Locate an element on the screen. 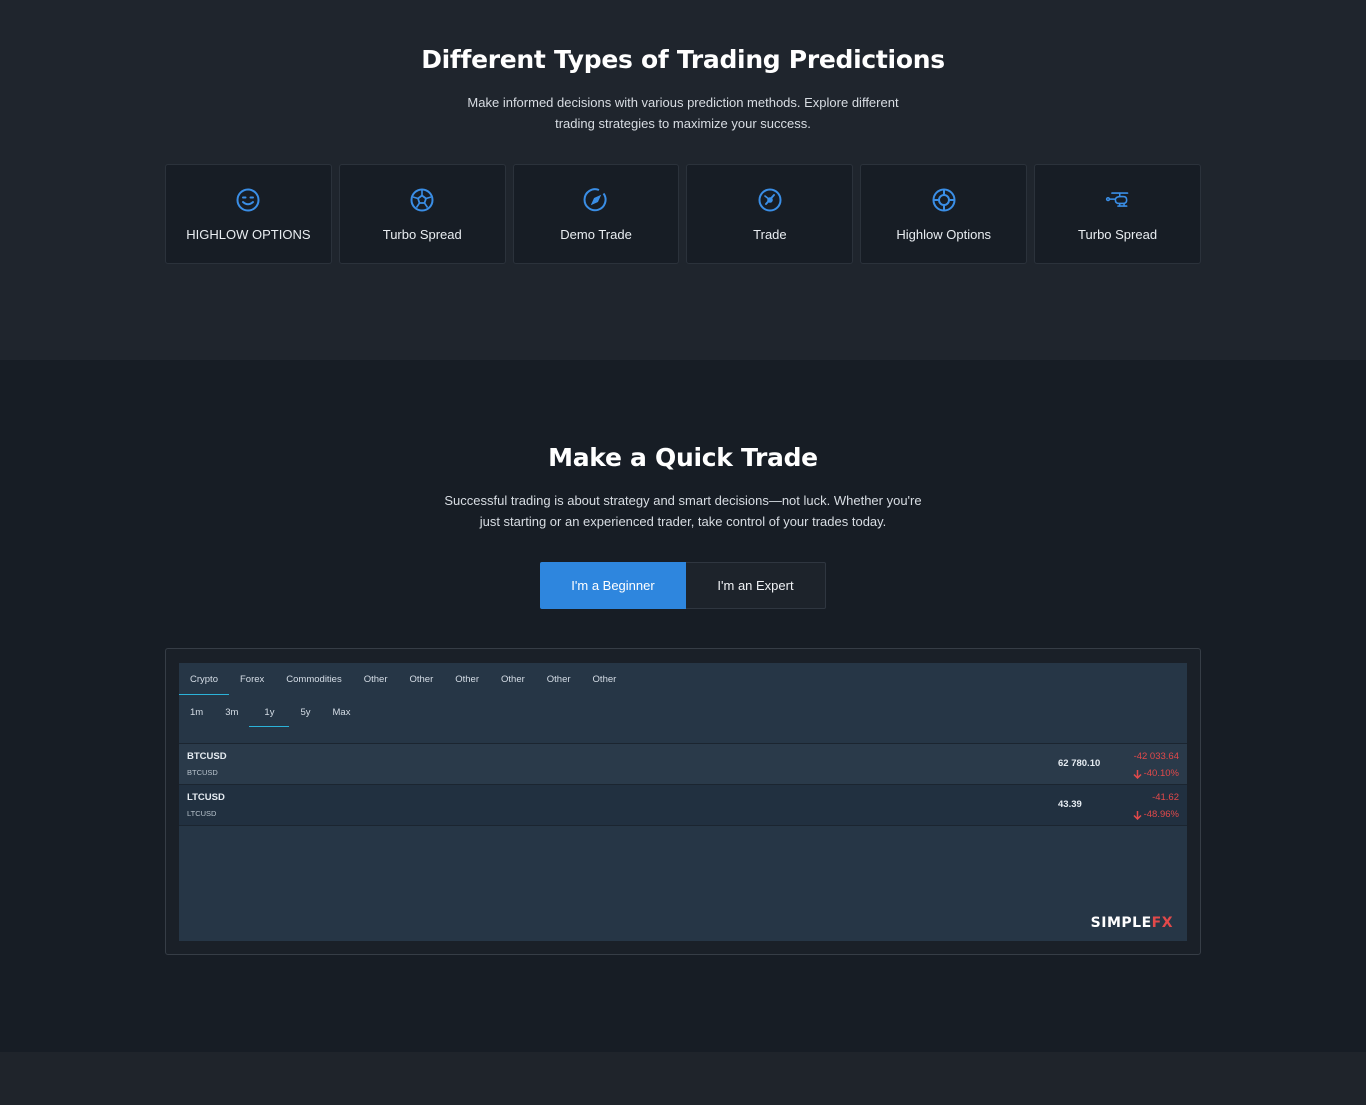 This screenshot has width=1366, height=1105. quick-trade-title: Make a Quick Trade is located at coordinates (683, 457).